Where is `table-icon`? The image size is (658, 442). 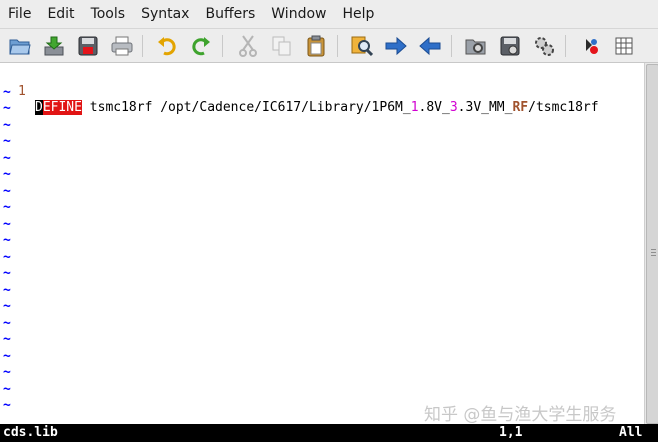
table-icon is located at coordinates (624, 46).